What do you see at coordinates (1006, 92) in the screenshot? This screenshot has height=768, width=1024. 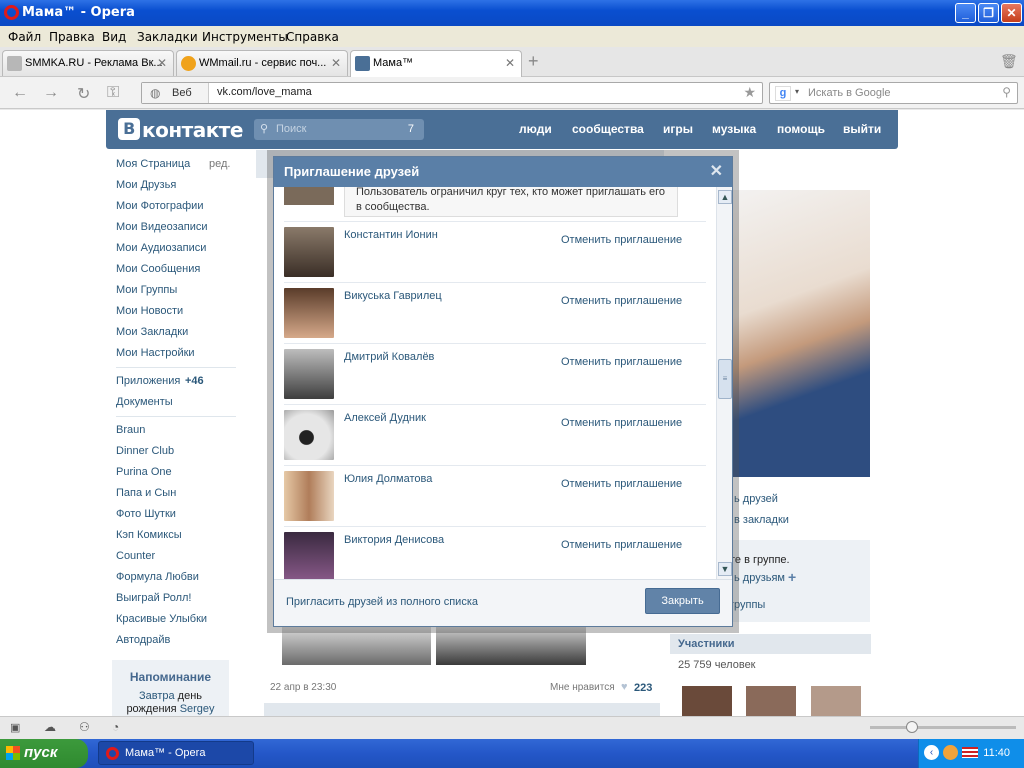 I see `search-icon: ⚲` at bounding box center [1006, 92].